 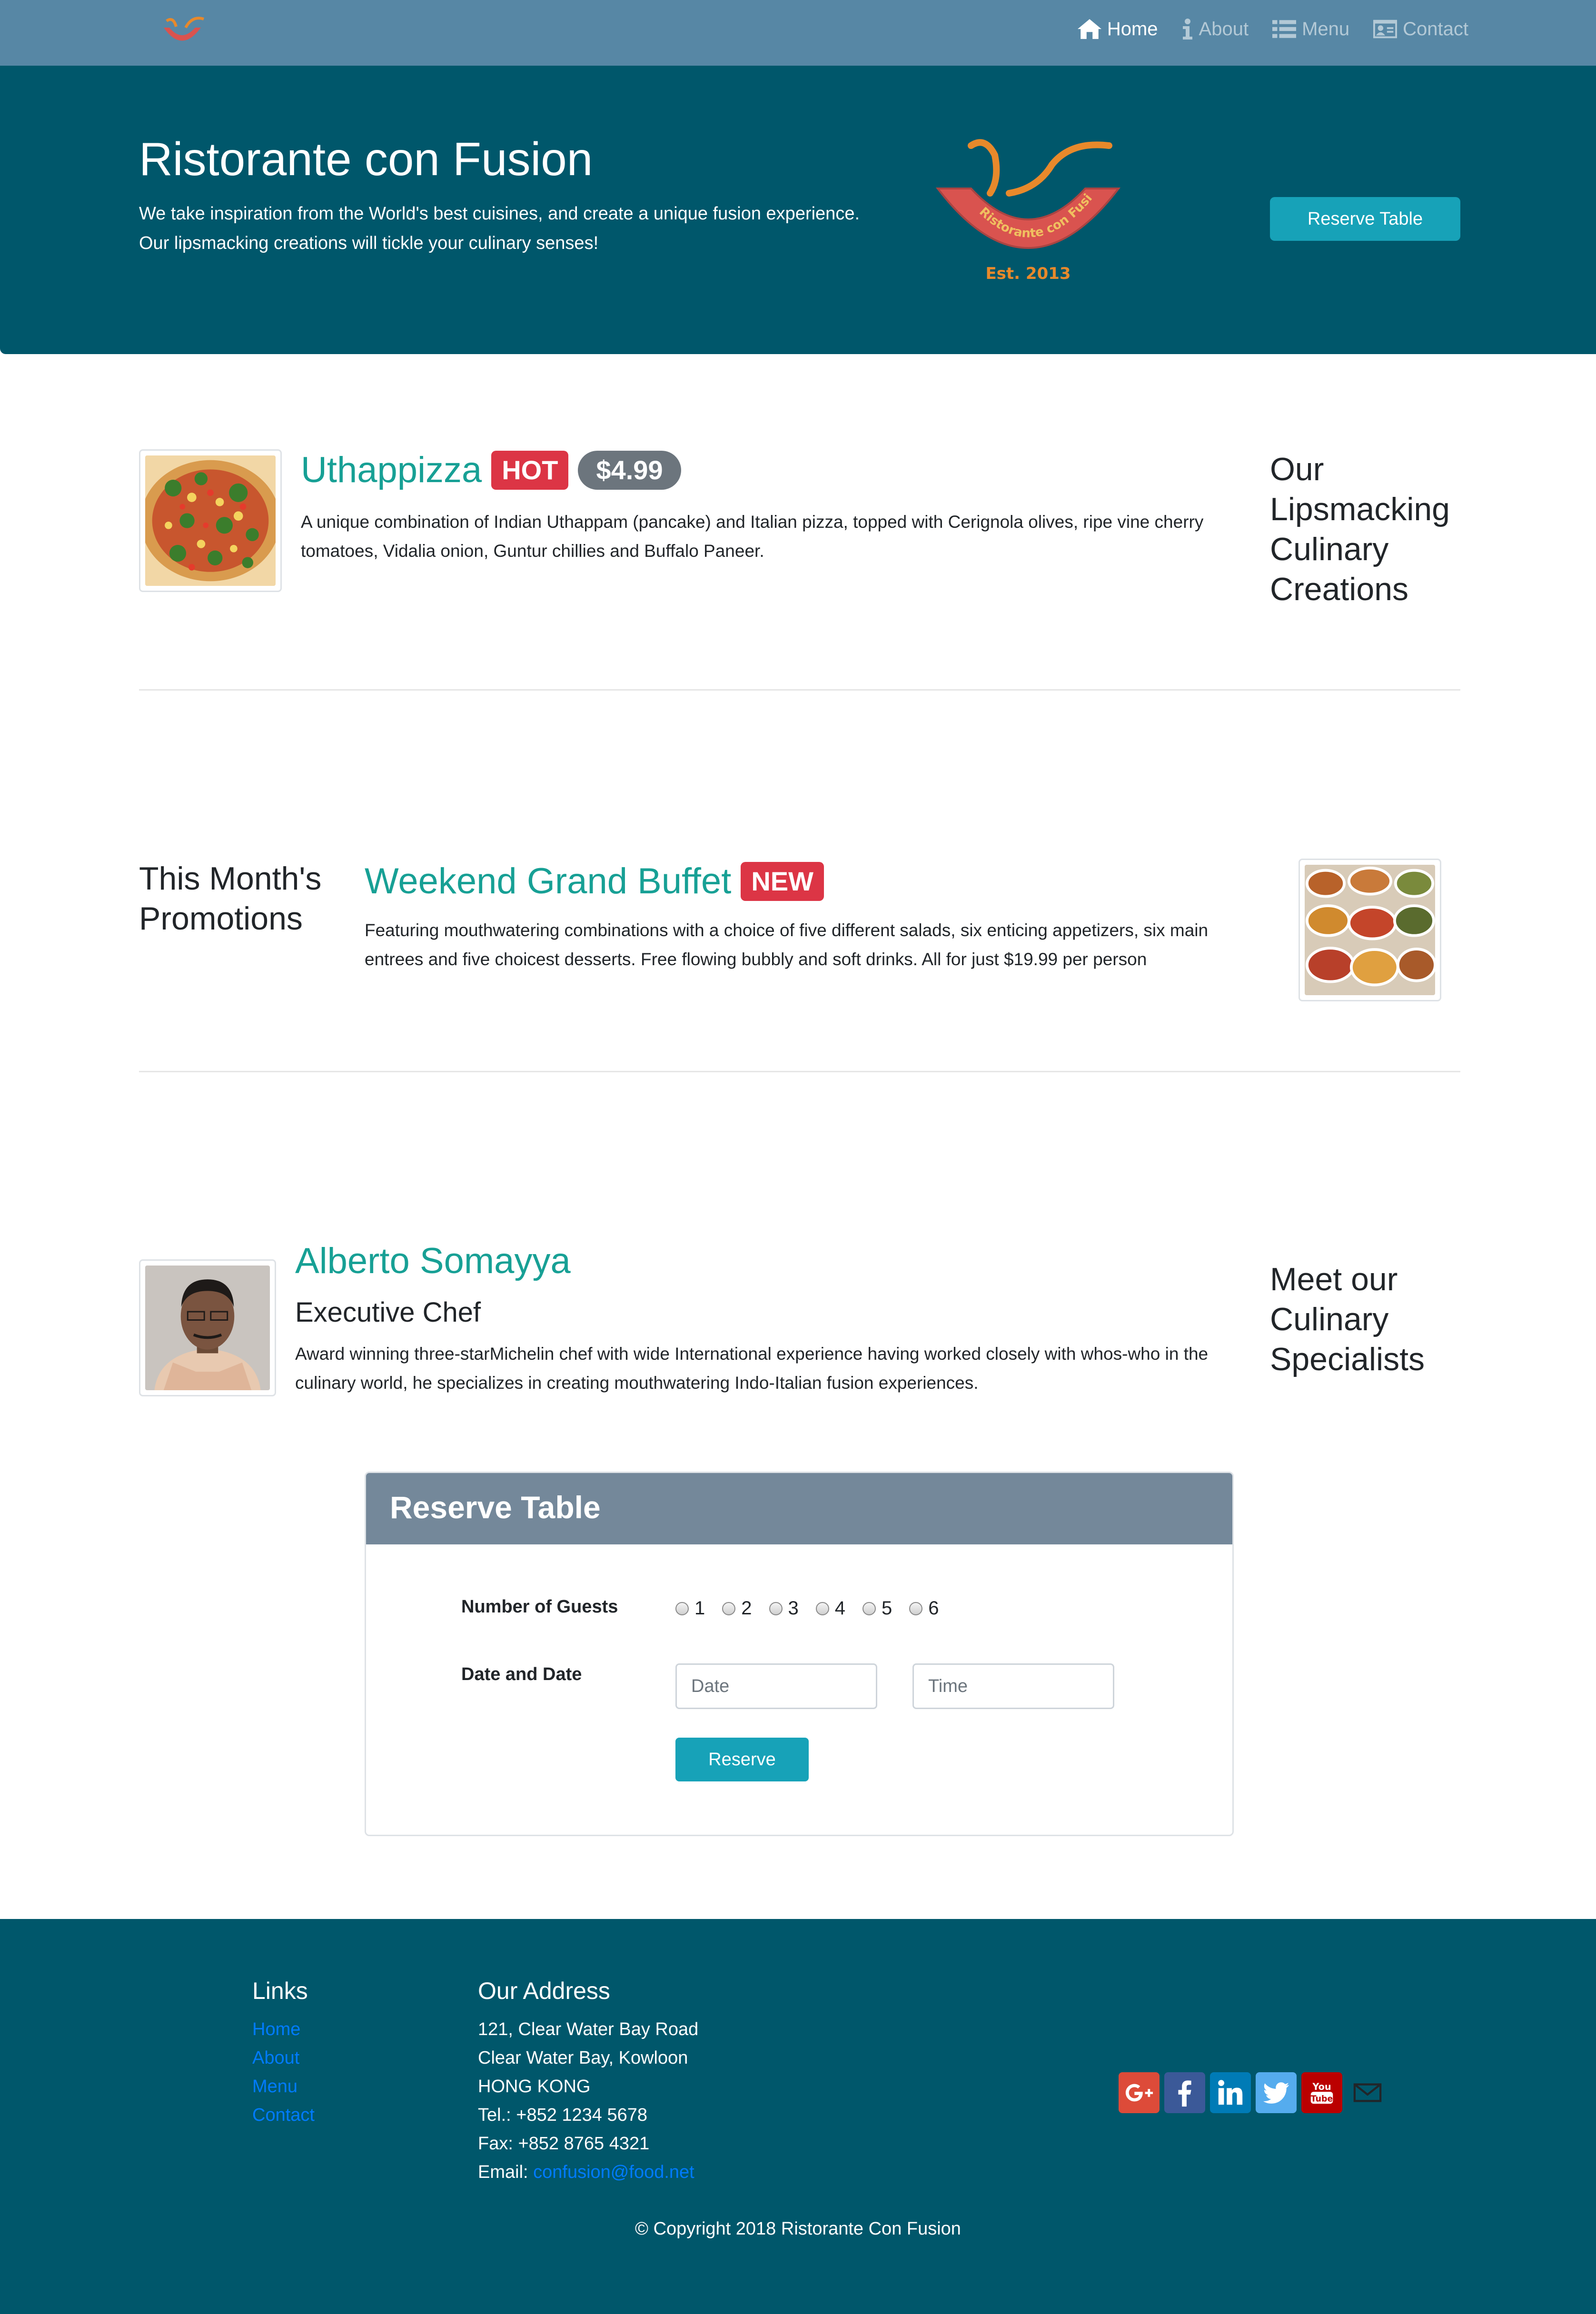 What do you see at coordinates (1089, 29) in the screenshot?
I see `home-icon` at bounding box center [1089, 29].